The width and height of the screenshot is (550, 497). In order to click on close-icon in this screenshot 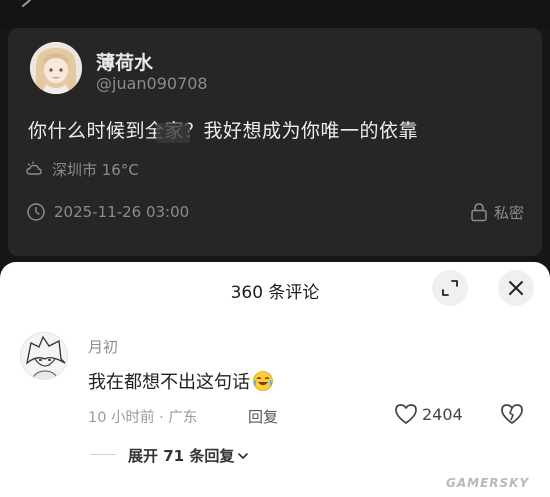, I will do `click(516, 288)`.